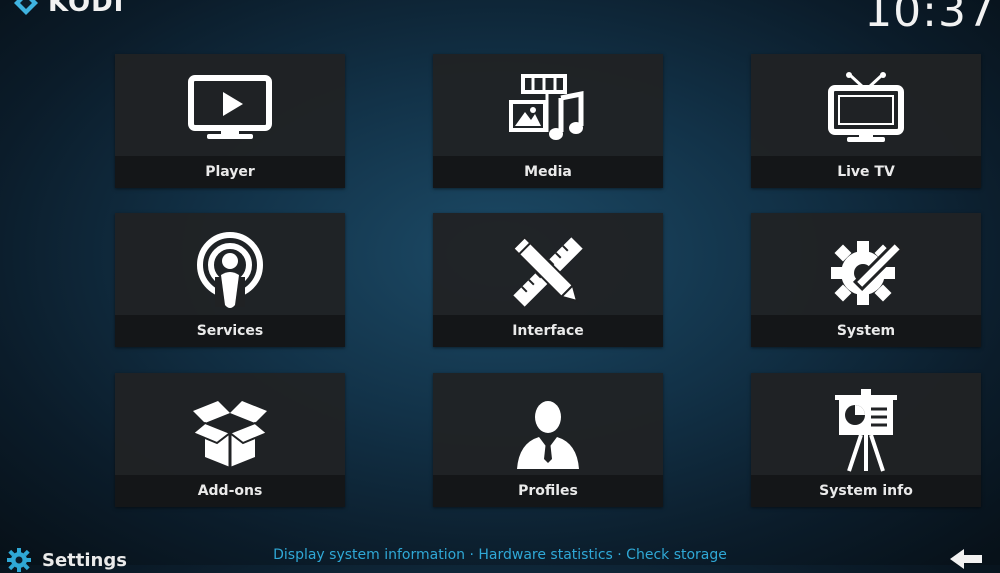  Describe the element at coordinates (866, 491) in the screenshot. I see `tile-label: System info` at that location.